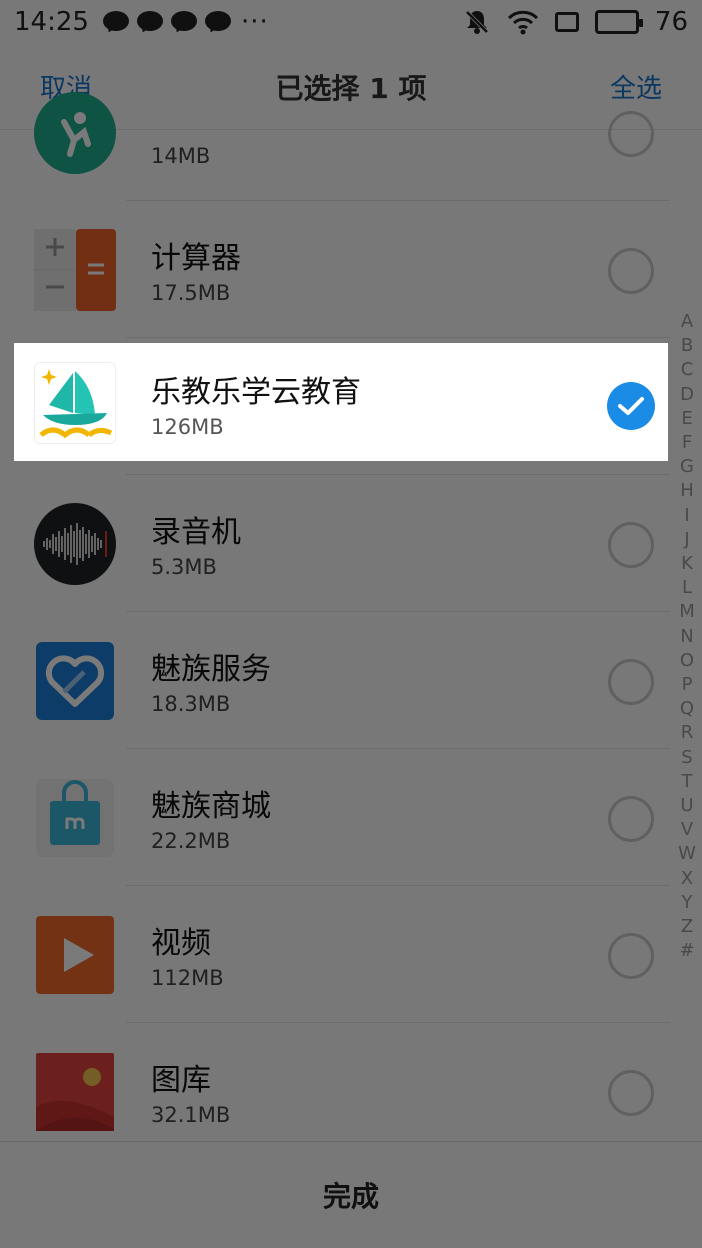 The width and height of the screenshot is (702, 1248). What do you see at coordinates (686, 806) in the screenshot?
I see `alphabet-letter: U` at bounding box center [686, 806].